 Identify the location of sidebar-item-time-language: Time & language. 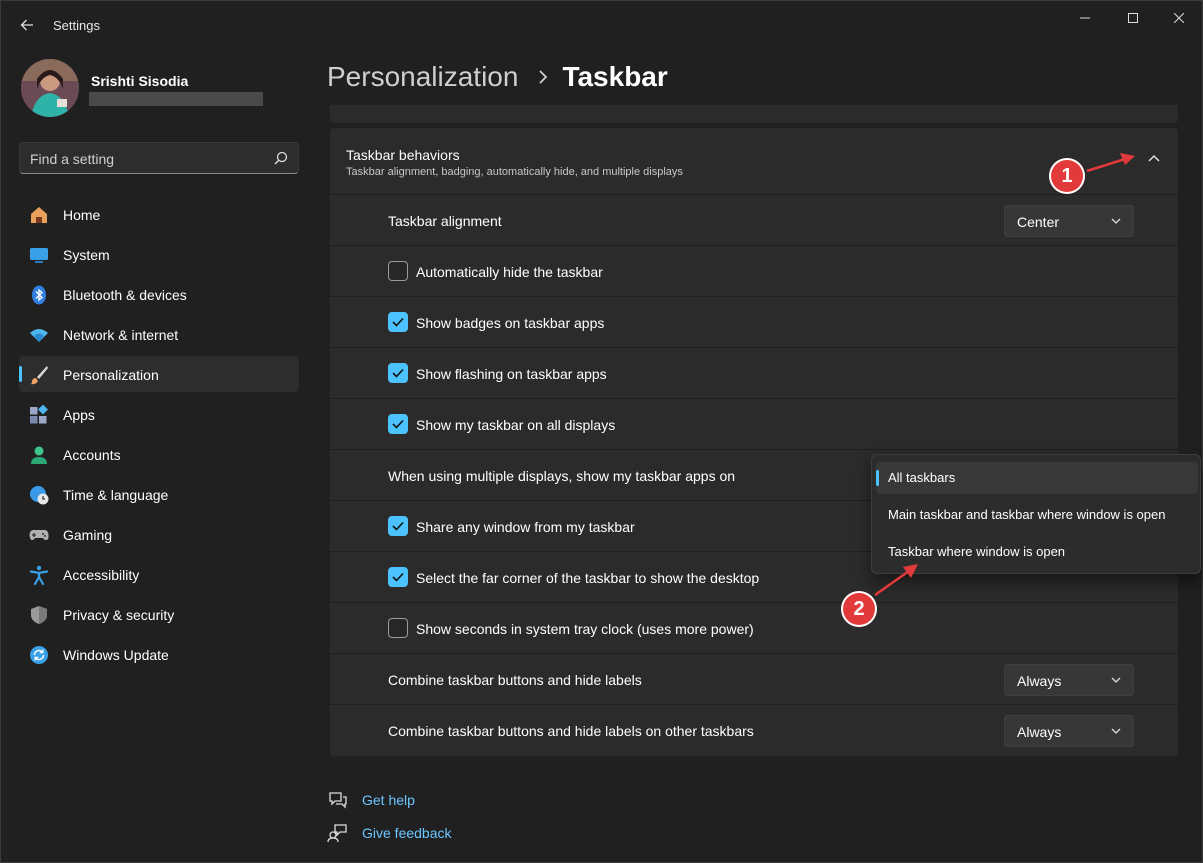
(159, 494).